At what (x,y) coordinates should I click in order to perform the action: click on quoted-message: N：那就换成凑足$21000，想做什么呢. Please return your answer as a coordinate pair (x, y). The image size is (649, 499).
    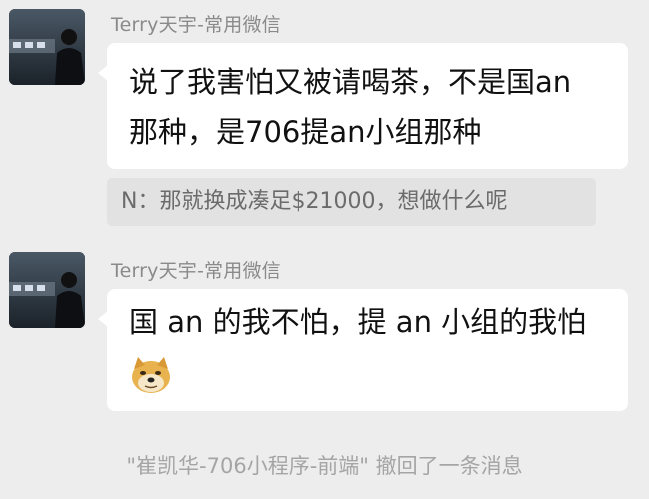
    Looking at the image, I should click on (351, 202).